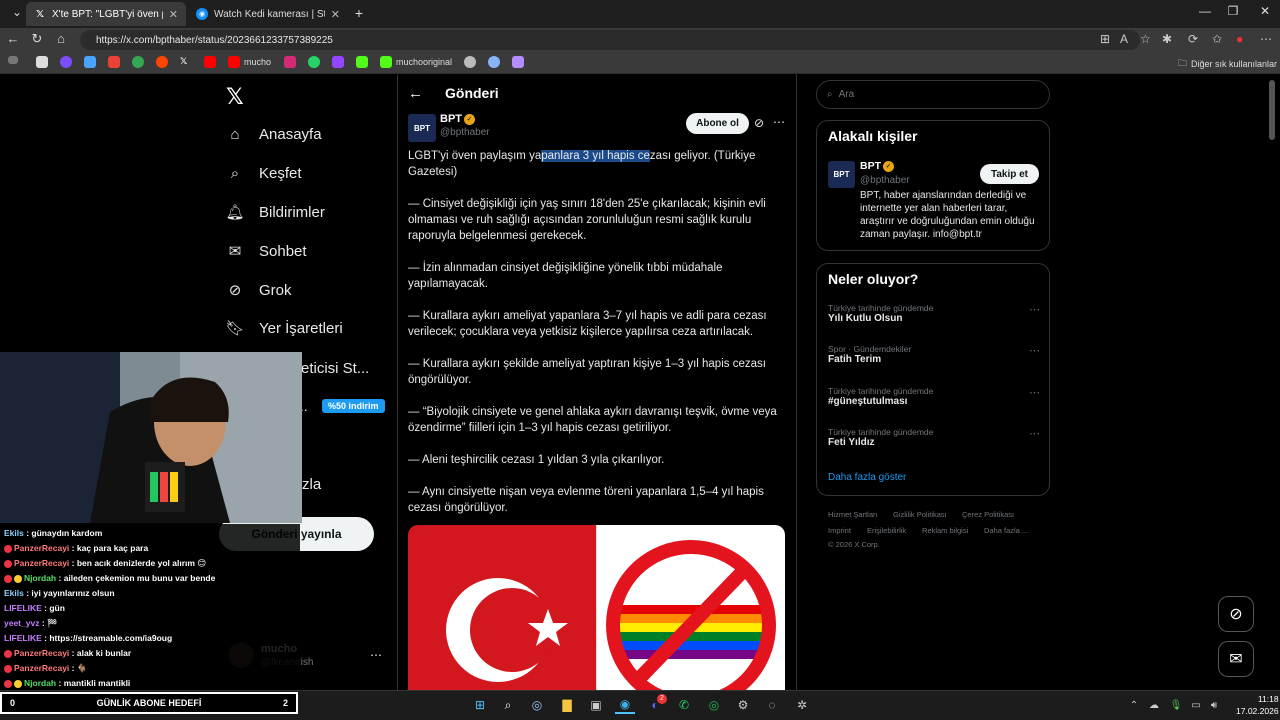 Image resolution: width=1280 pixels, height=720 pixels. What do you see at coordinates (1214, 705) in the screenshot?
I see `volume-icon: 🔊︎` at bounding box center [1214, 705].